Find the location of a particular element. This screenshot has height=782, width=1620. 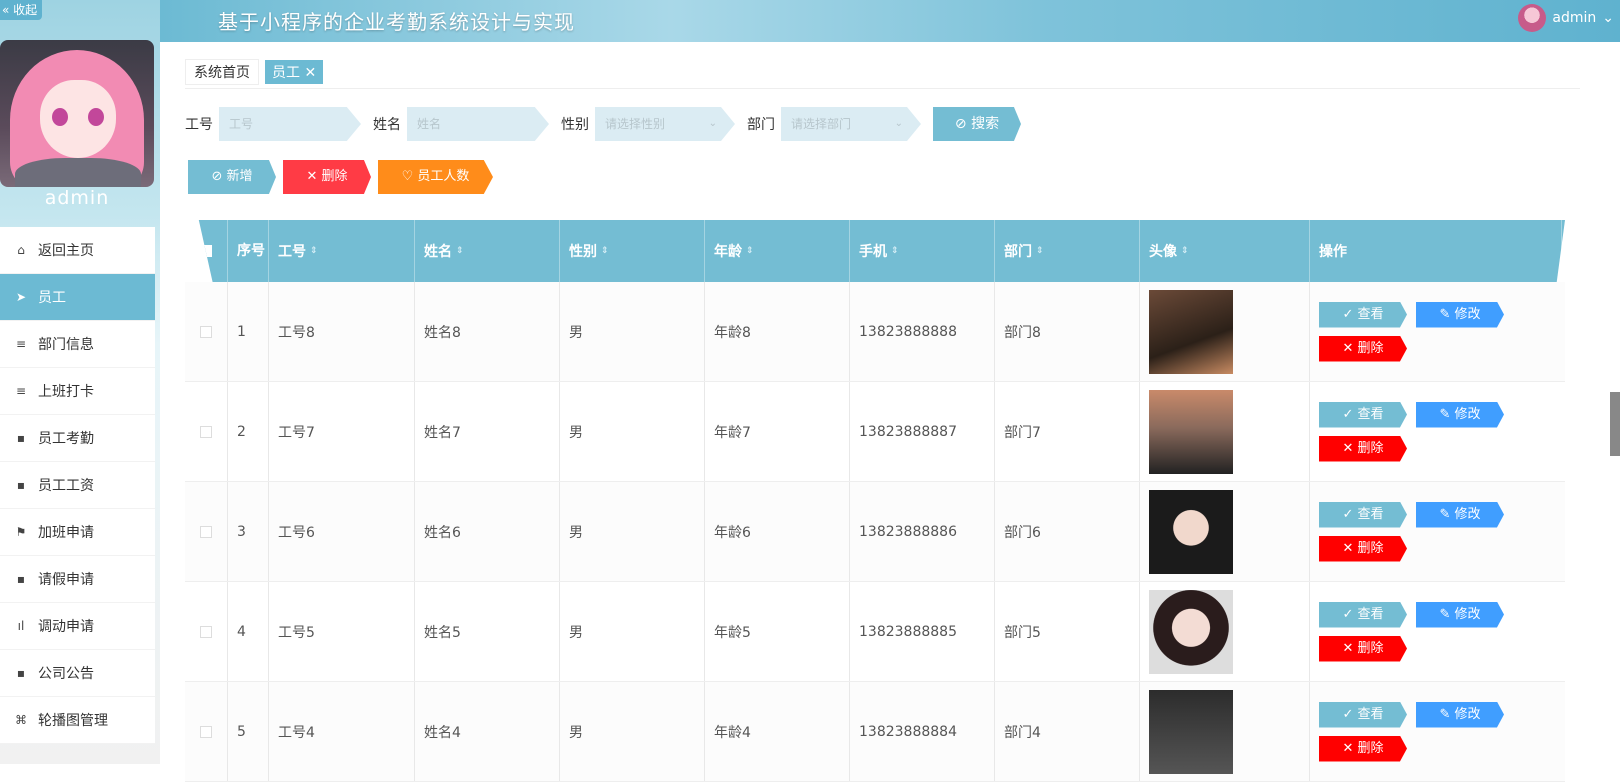

cell-no: 4 is located at coordinates (248, 631).